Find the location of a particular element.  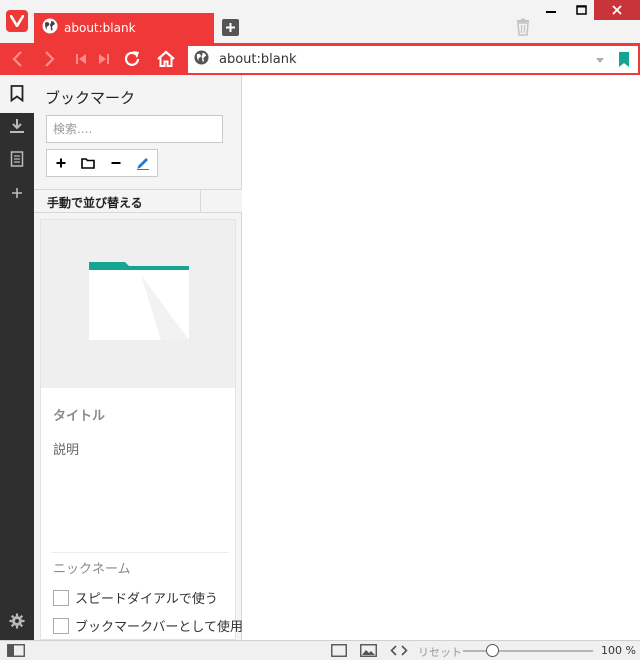

trash-icon is located at coordinates (523, 27).